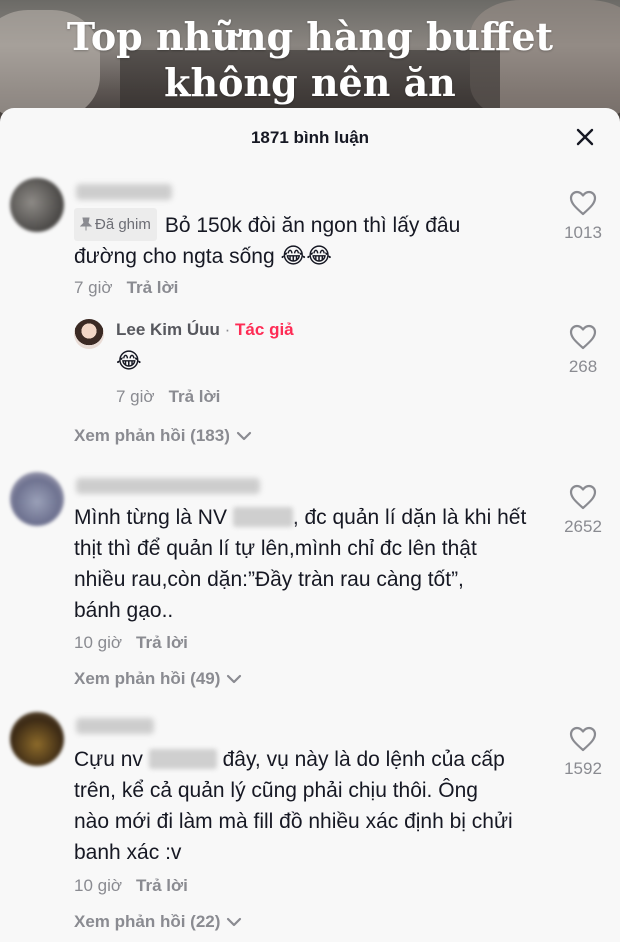  Describe the element at coordinates (306, 256) in the screenshot. I see `emoji: 😂😂` at that location.